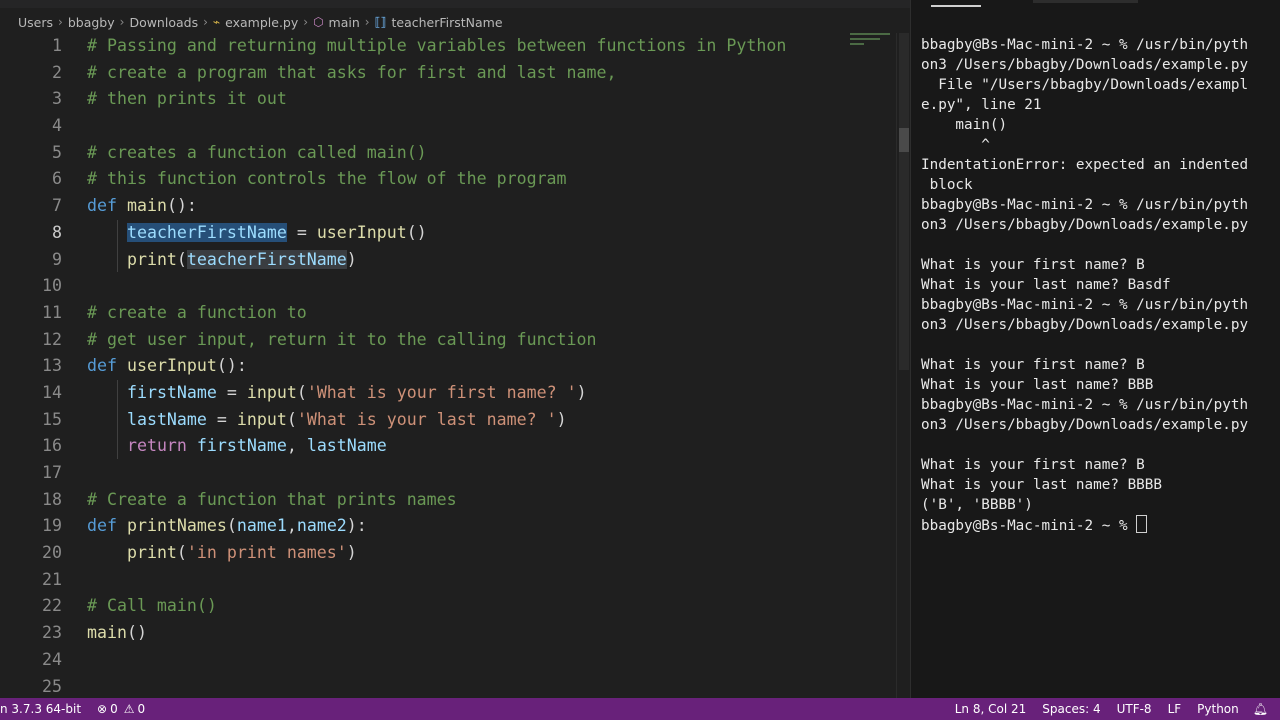  Describe the element at coordinates (52, 446) in the screenshot. I see `line-number: 16` at that location.